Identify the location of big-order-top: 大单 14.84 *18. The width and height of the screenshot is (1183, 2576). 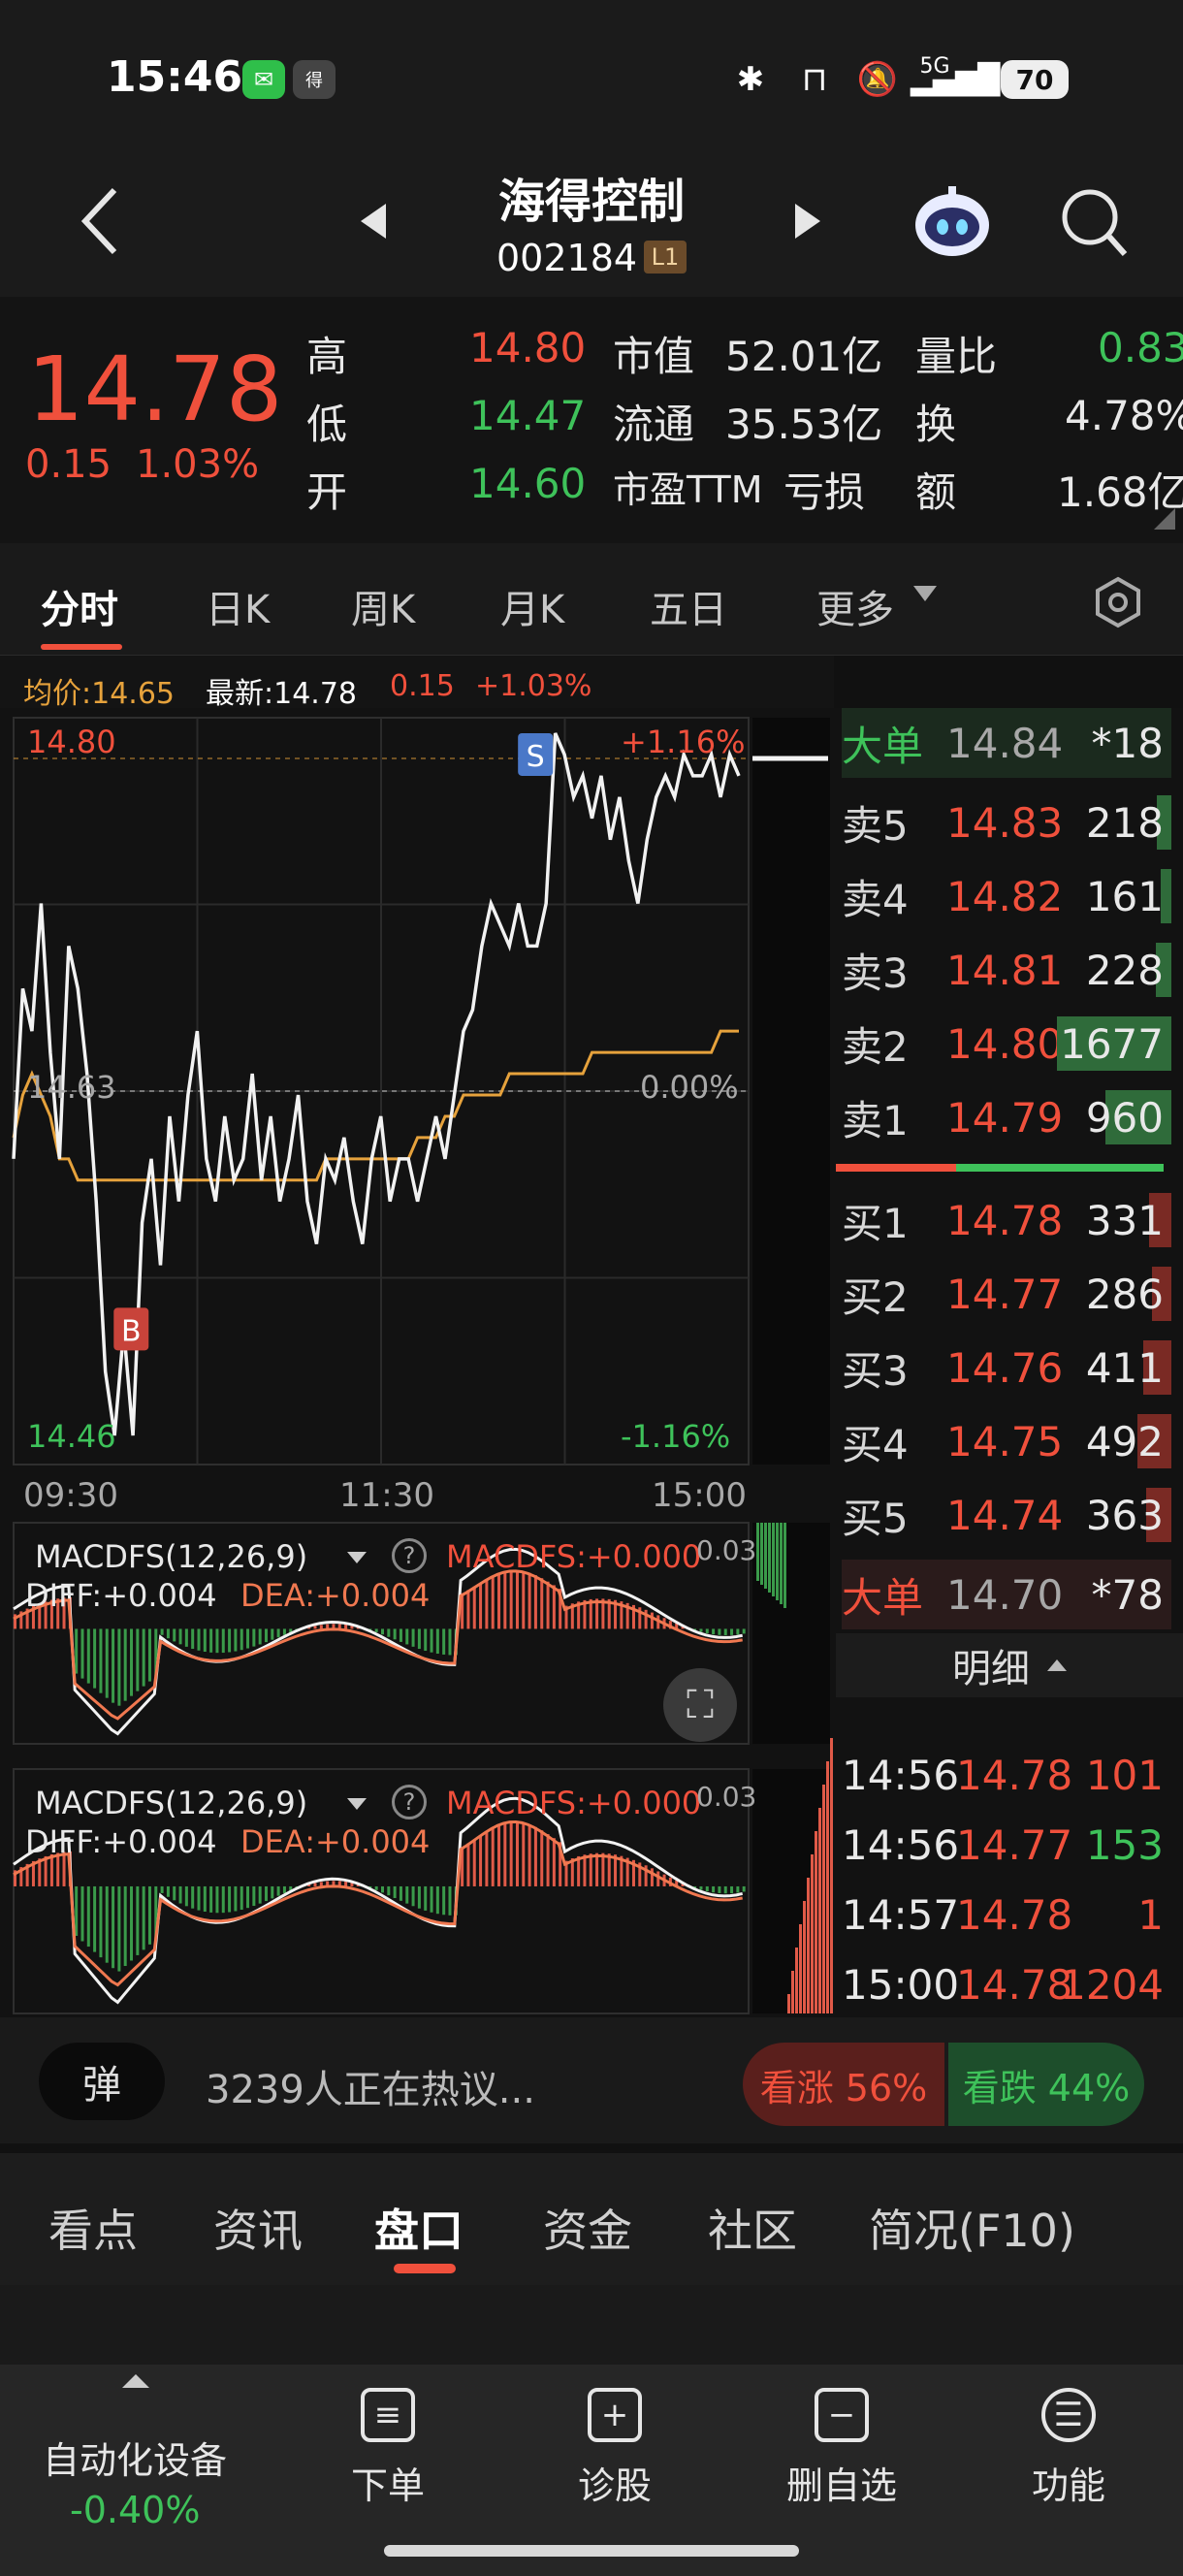
(1007, 743).